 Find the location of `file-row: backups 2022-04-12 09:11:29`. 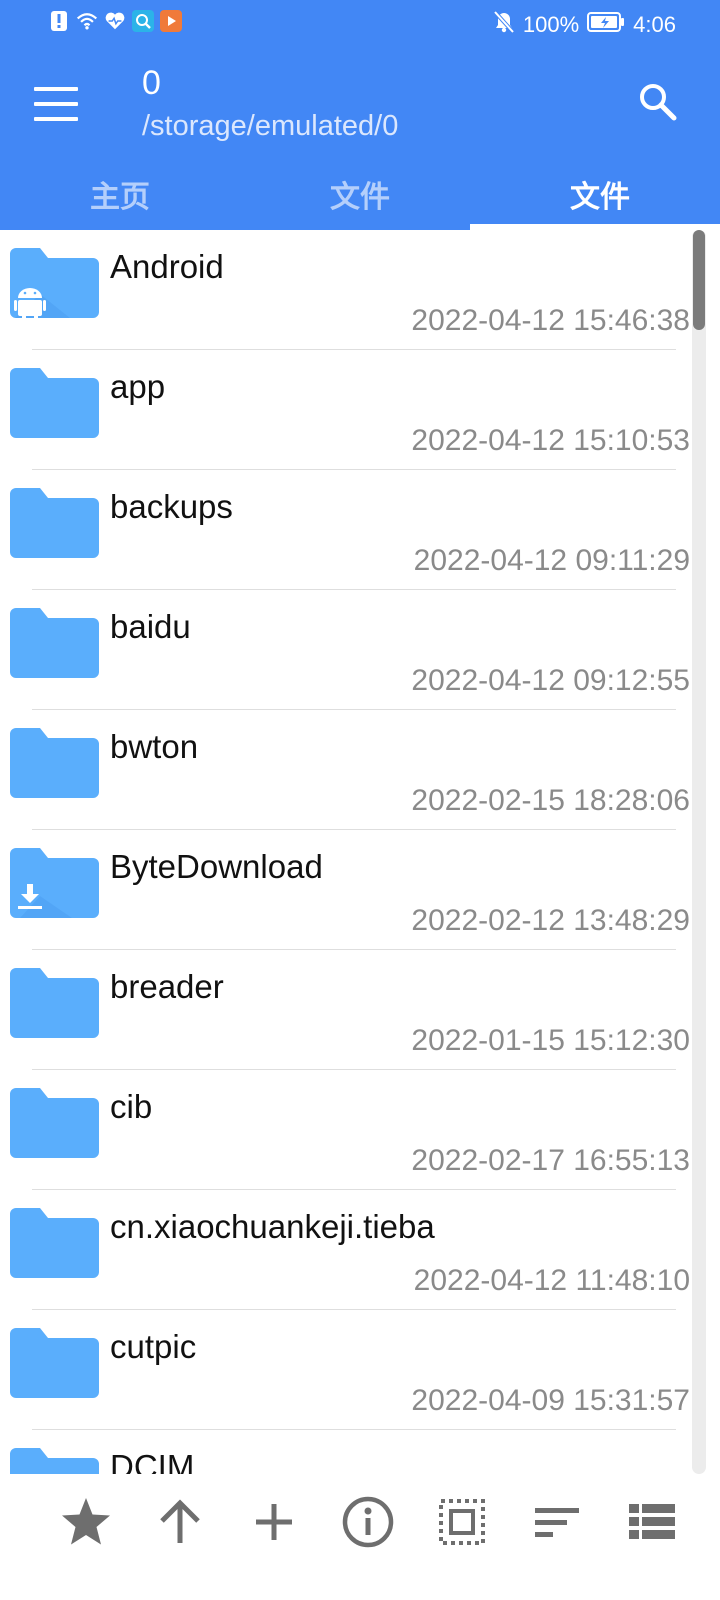

file-row: backups 2022-04-12 09:11:29 is located at coordinates (353, 530).